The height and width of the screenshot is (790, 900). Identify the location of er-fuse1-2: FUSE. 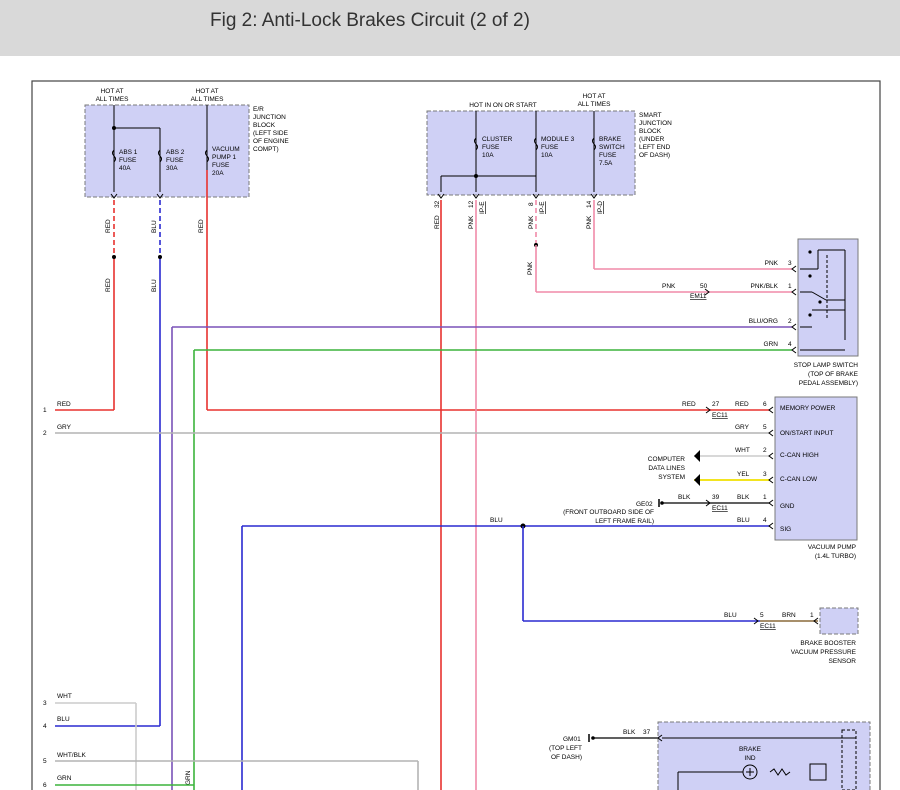
(128, 160).